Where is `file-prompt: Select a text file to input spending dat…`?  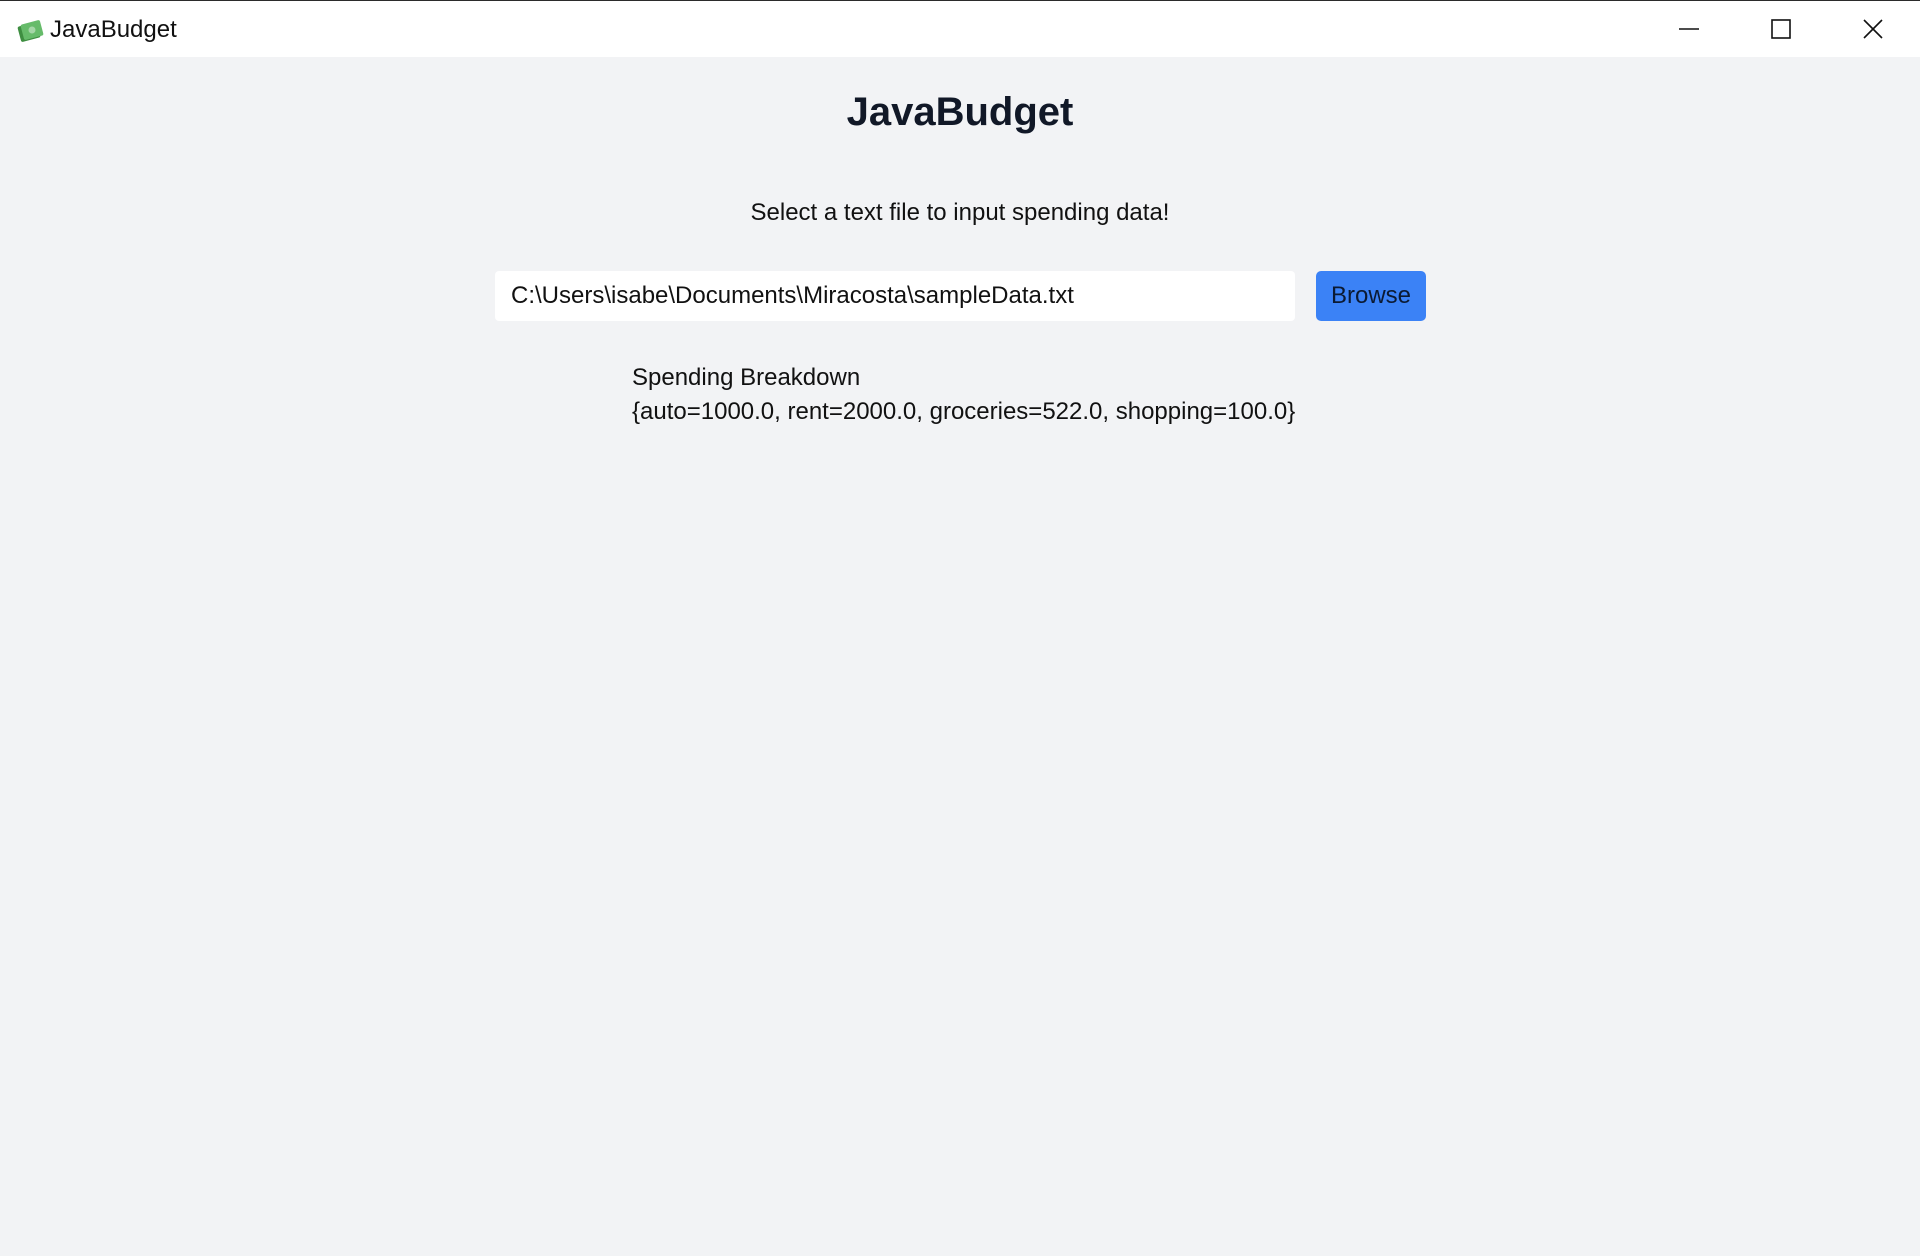
file-prompt: Select a text file to input spending dat… is located at coordinates (960, 212).